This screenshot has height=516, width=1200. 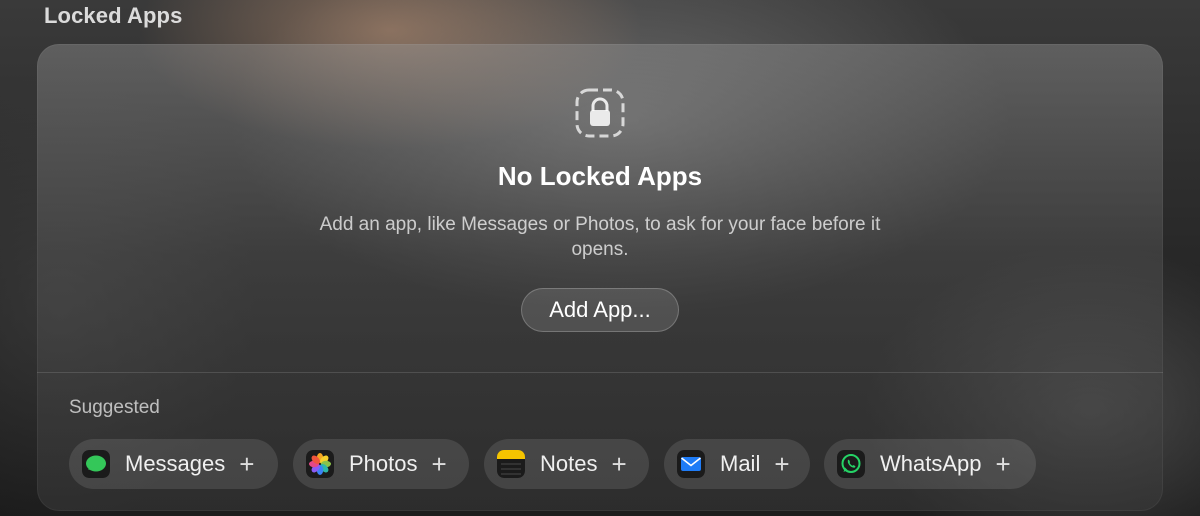 What do you see at coordinates (600, 176) in the screenshot?
I see `empty-state-title: No Locked Apps` at bounding box center [600, 176].